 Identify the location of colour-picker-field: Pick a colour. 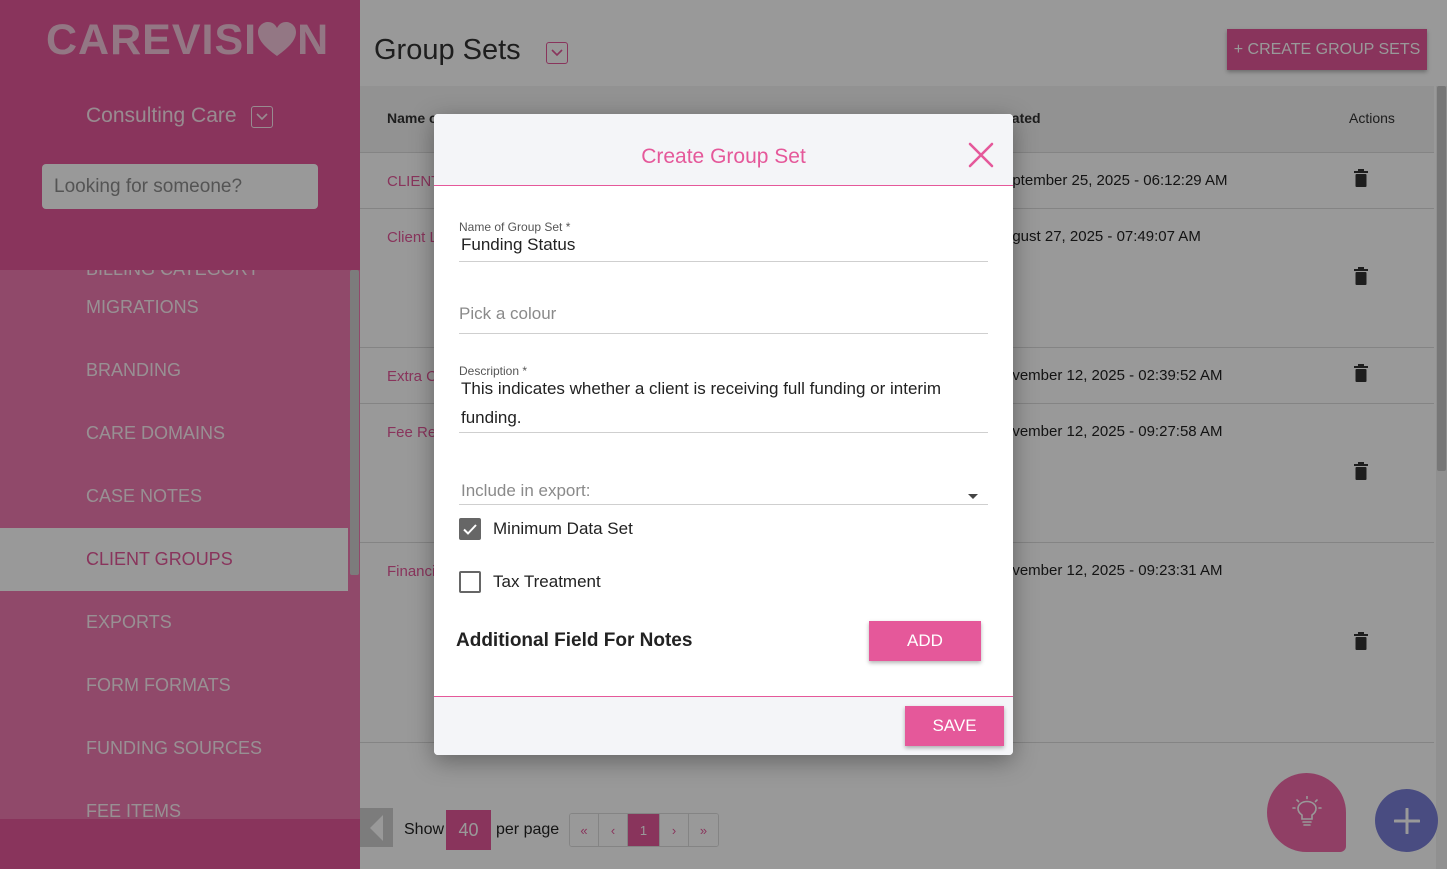
(723, 314).